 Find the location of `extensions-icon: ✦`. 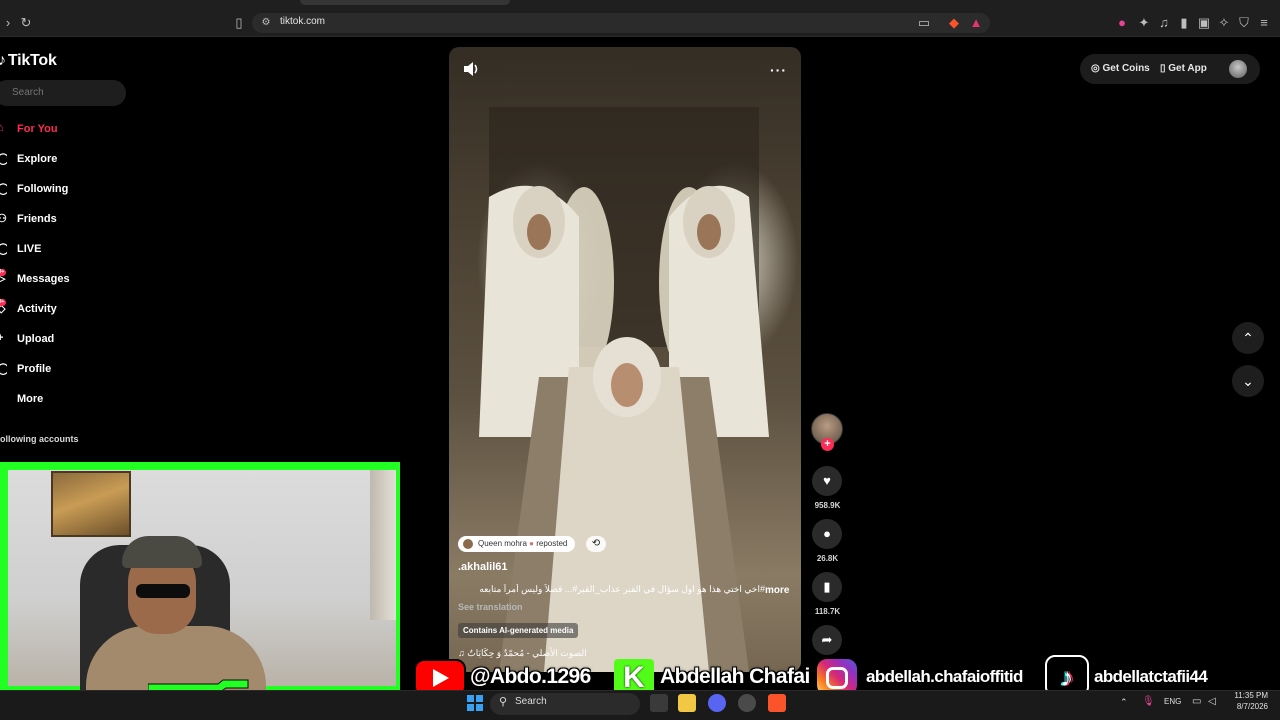

extensions-icon: ✦ is located at coordinates (1144, 23).